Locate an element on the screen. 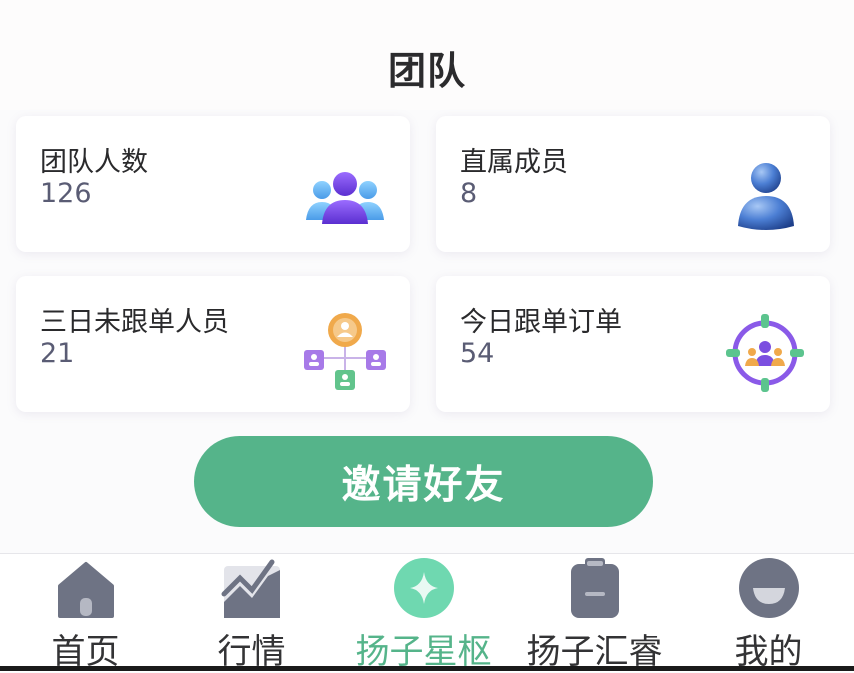 Image resolution: width=854 pixels, height=673 pixels. stat-value: 54 is located at coordinates (477, 353).